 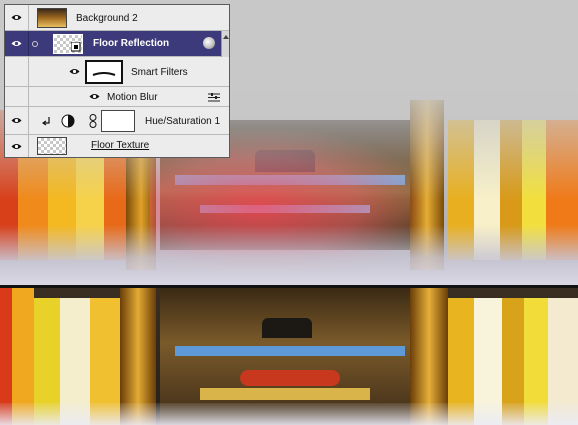 I want to click on filter-blending-options-icon, so click(x=214, y=97).